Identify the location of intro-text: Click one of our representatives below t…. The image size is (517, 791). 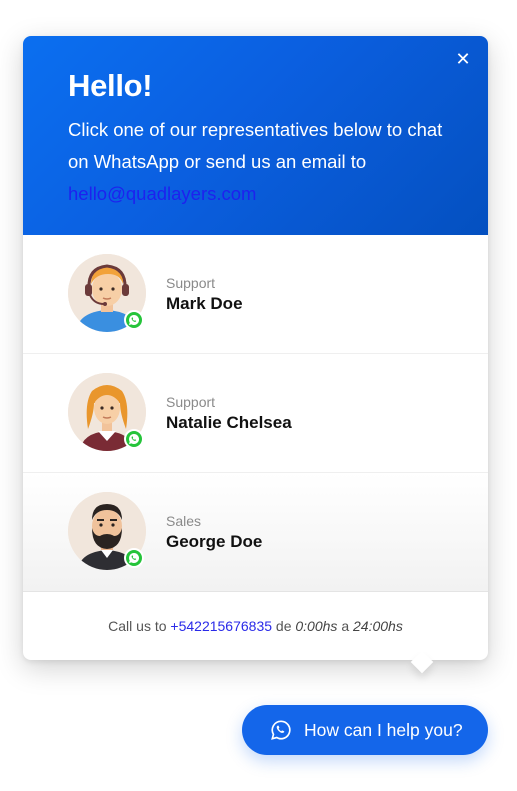
(255, 145).